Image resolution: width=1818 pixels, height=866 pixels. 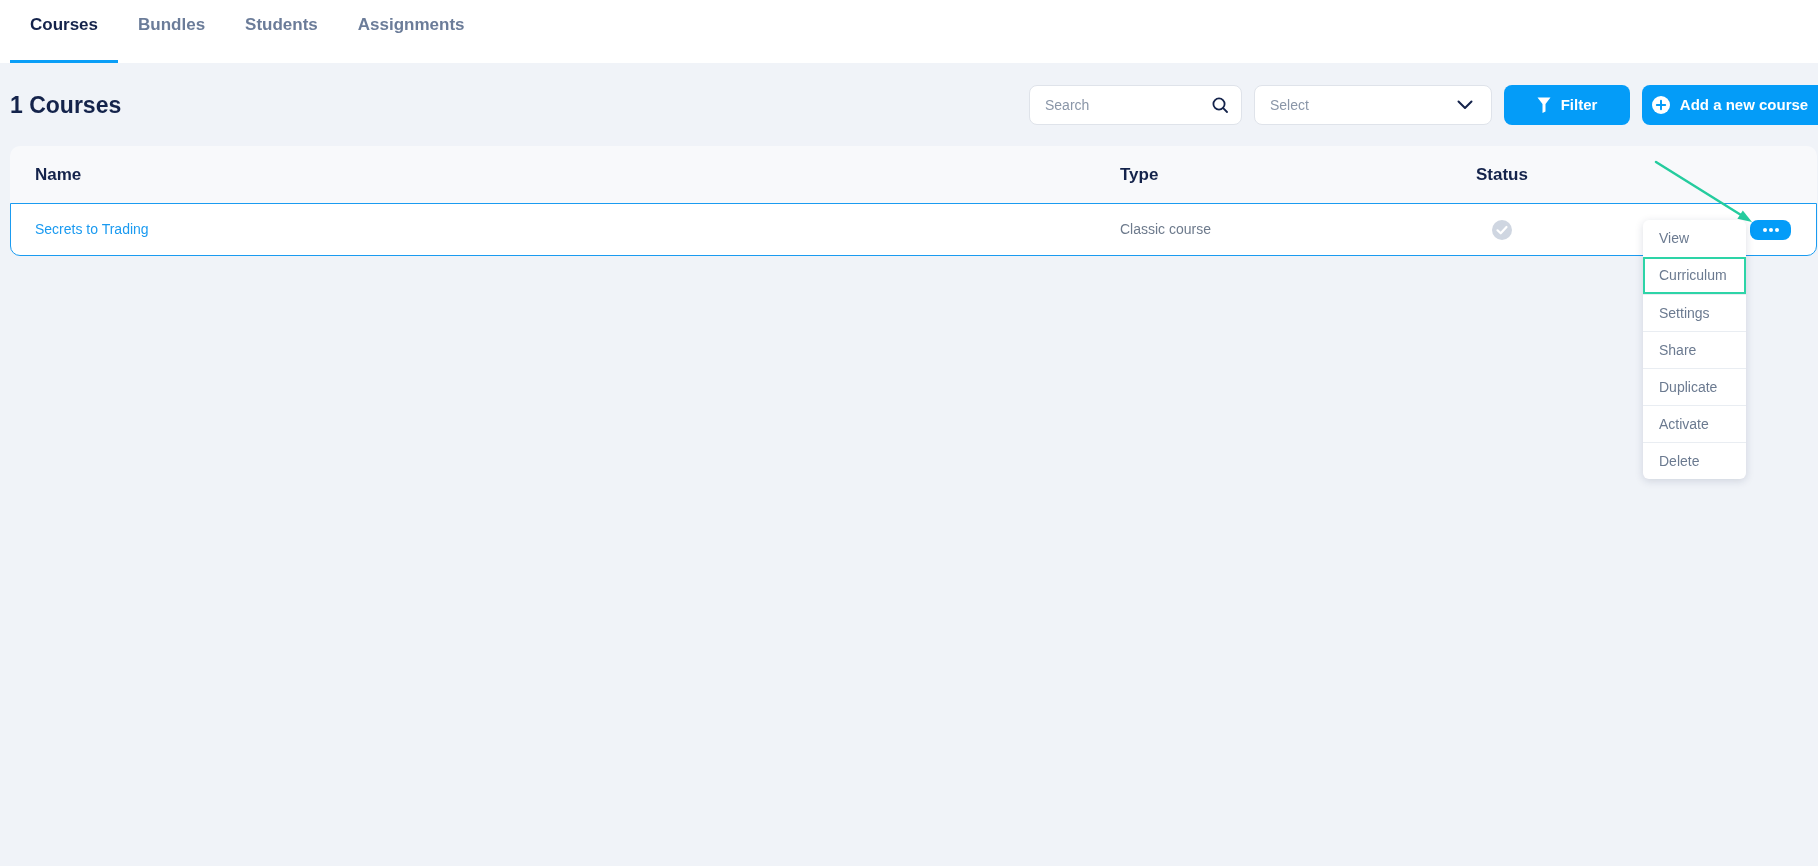 What do you see at coordinates (92, 229) in the screenshot?
I see `course-name-link: Secrets to Trading` at bounding box center [92, 229].